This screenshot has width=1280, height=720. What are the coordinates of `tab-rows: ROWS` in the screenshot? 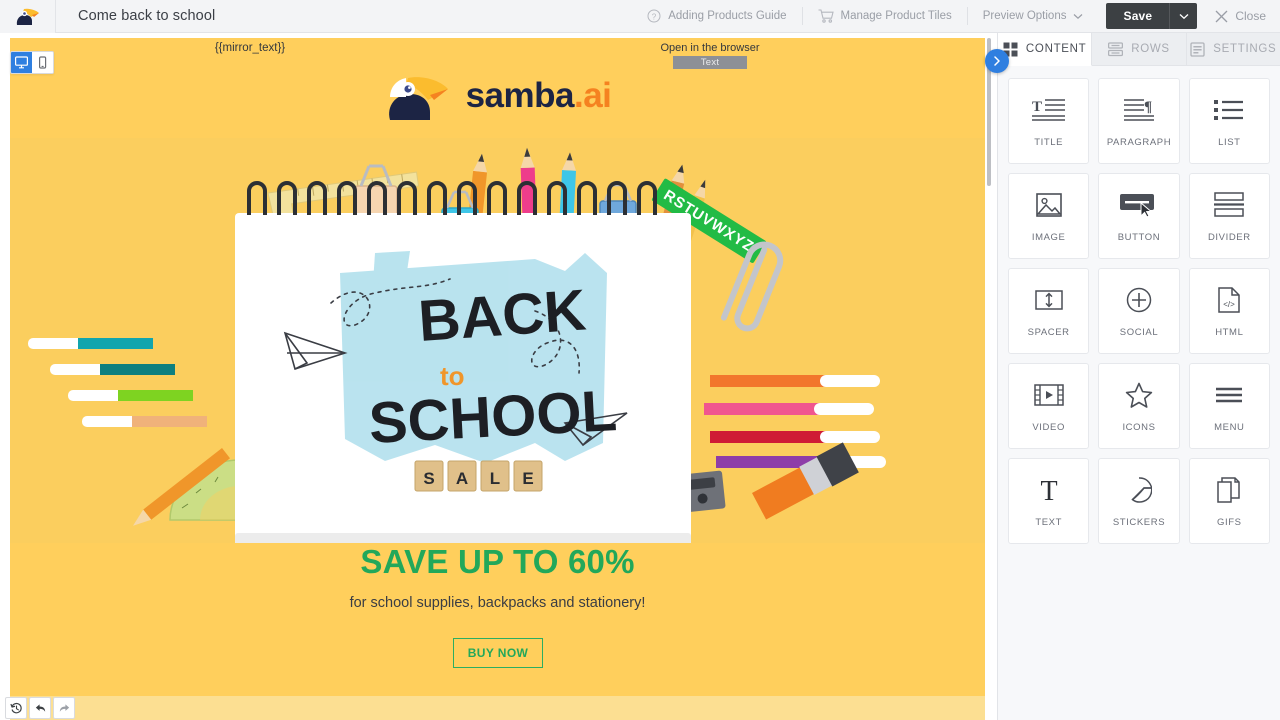 It's located at (1139, 49).